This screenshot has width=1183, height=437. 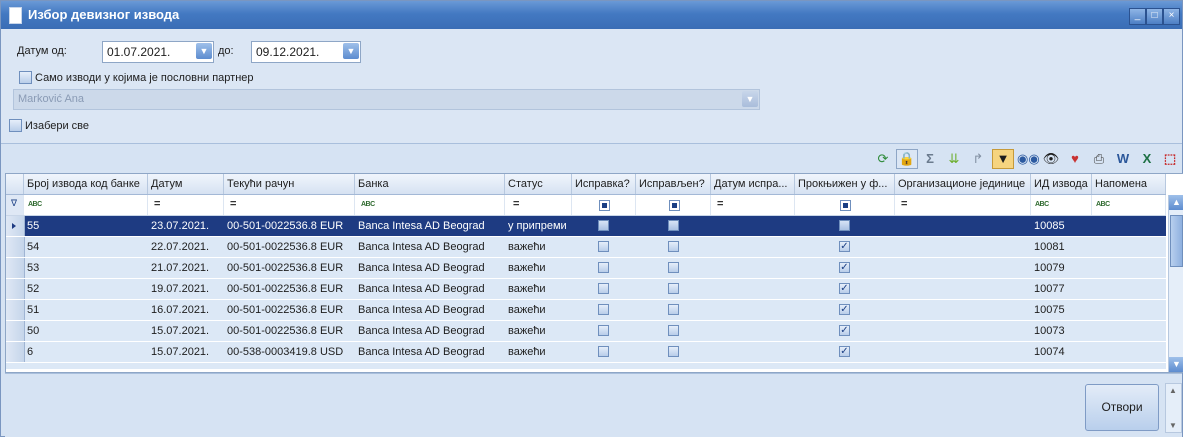 What do you see at coordinates (1170, 159) in the screenshot?
I see `pdf-export-icon: ⬚` at bounding box center [1170, 159].